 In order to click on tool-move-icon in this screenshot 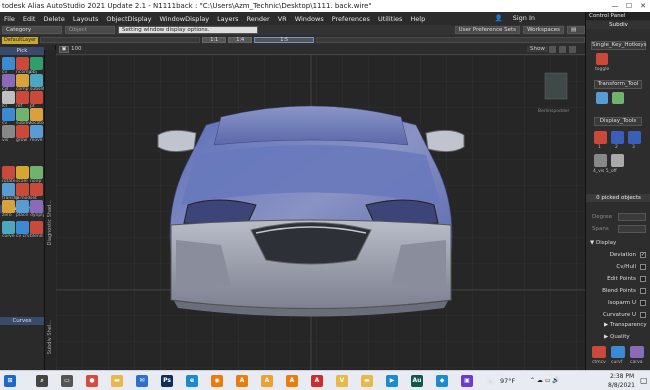, I will do `click(36, 131)`.